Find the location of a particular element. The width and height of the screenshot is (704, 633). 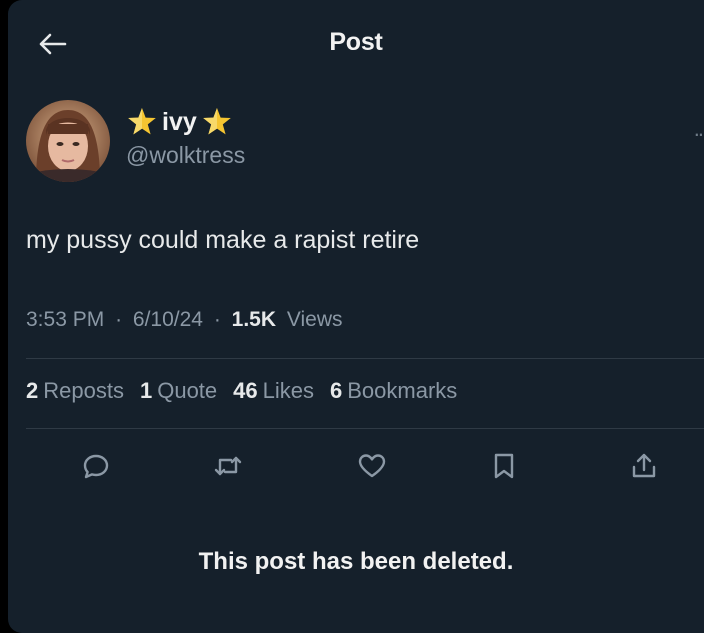

user-handle: @wolktress is located at coordinates (185, 155).